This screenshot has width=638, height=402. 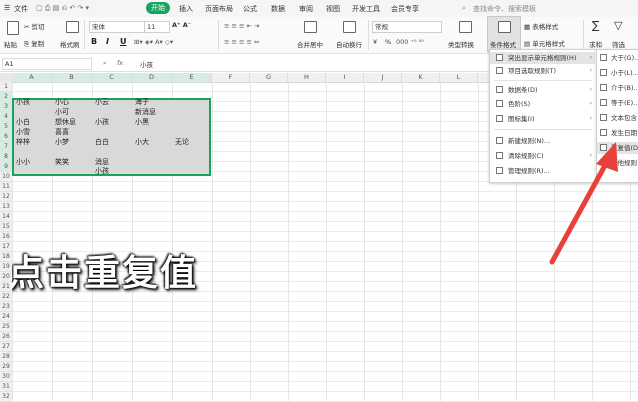 I want to click on type-convert-icon, so click(x=465, y=27).